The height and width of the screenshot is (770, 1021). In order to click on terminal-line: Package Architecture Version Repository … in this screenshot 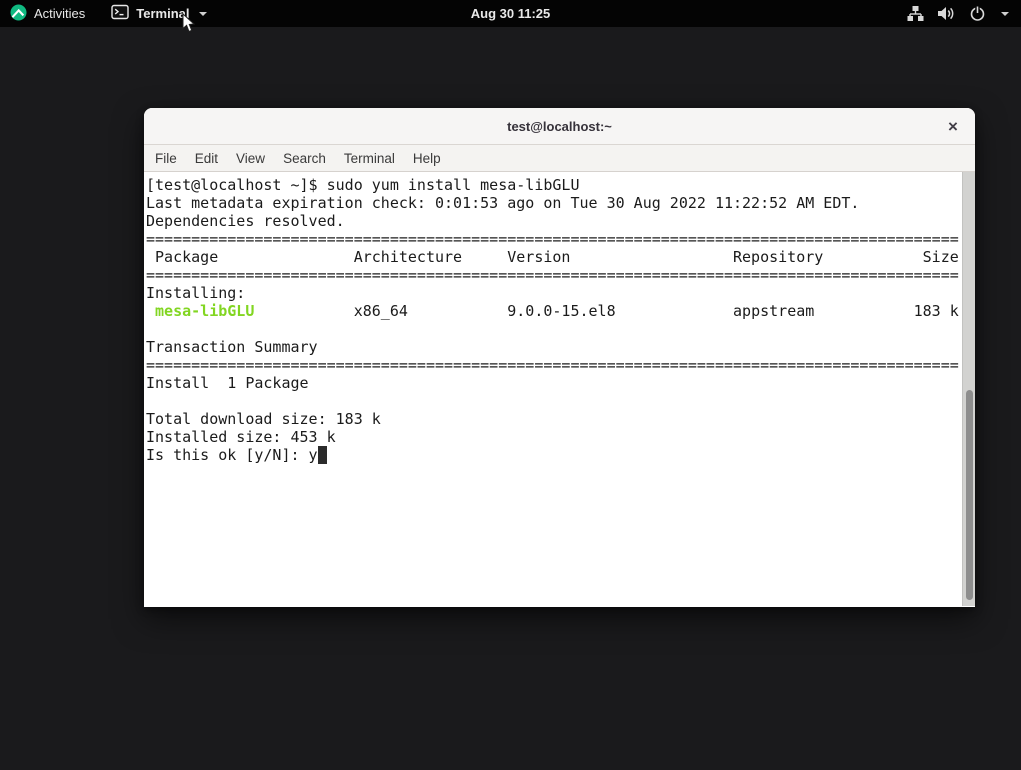, I will do `click(552, 257)`.